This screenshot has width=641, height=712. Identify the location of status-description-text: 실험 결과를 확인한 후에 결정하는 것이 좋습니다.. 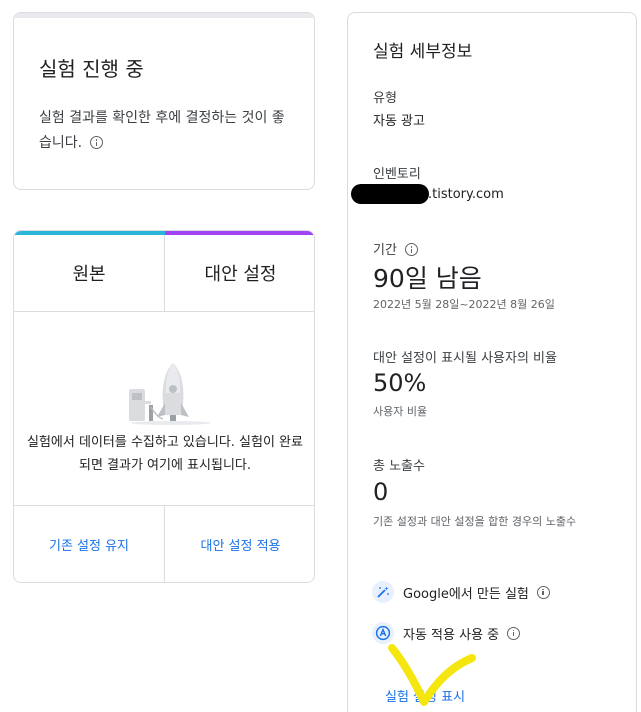
(162, 130).